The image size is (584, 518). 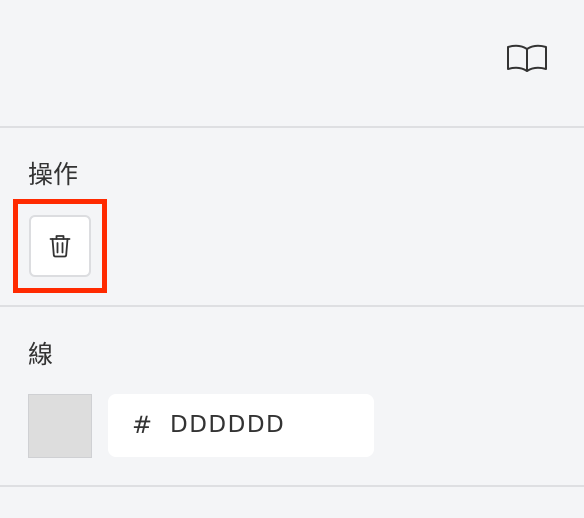 What do you see at coordinates (53, 174) in the screenshot?
I see `operations-title: 操作` at bounding box center [53, 174].